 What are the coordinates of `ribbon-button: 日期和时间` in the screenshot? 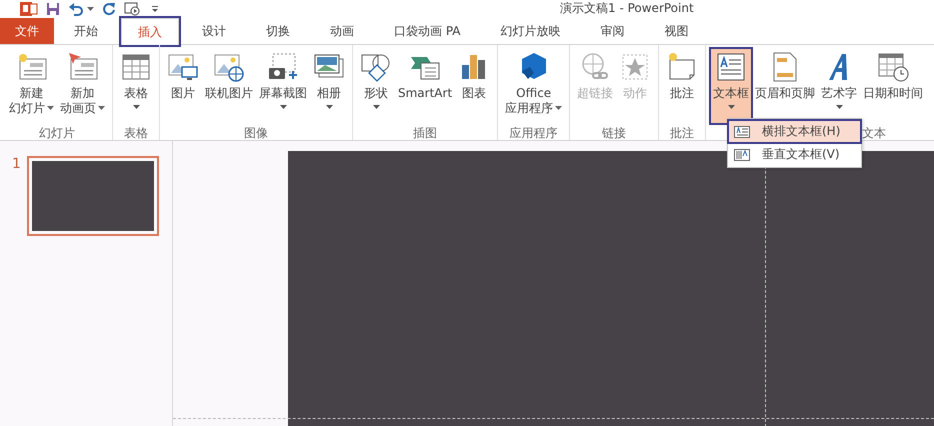 It's located at (893, 86).